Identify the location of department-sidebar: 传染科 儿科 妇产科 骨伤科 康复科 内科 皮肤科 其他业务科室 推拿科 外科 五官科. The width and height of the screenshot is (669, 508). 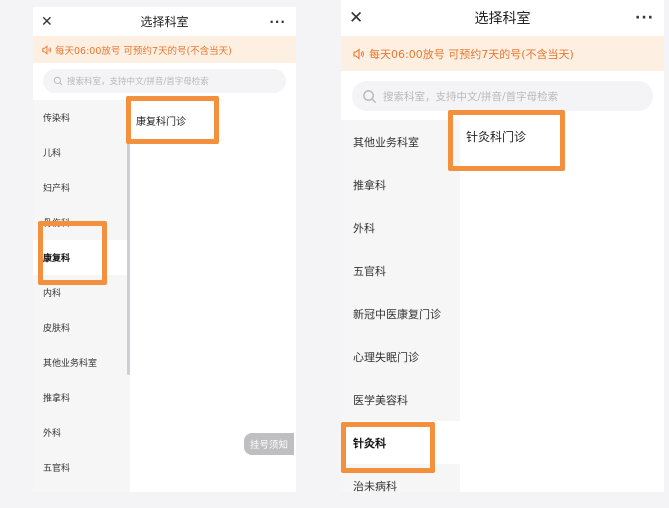
(81, 296).